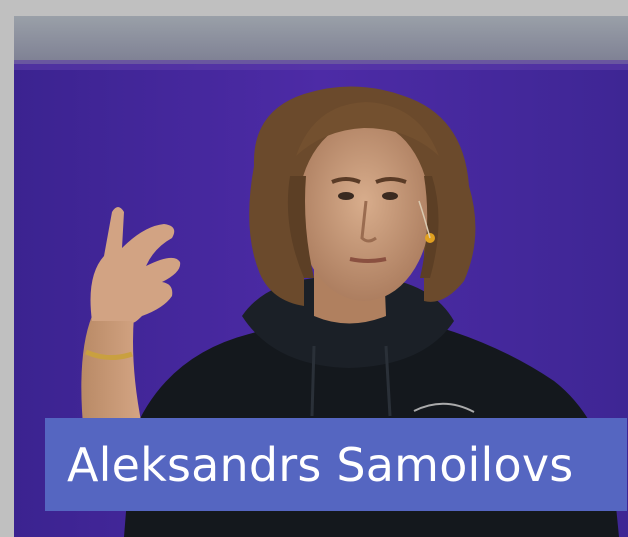 Image resolution: width=628 pixels, height=537 pixels. What do you see at coordinates (321, 40) in the screenshot?
I see `ceiling-band` at bounding box center [321, 40].